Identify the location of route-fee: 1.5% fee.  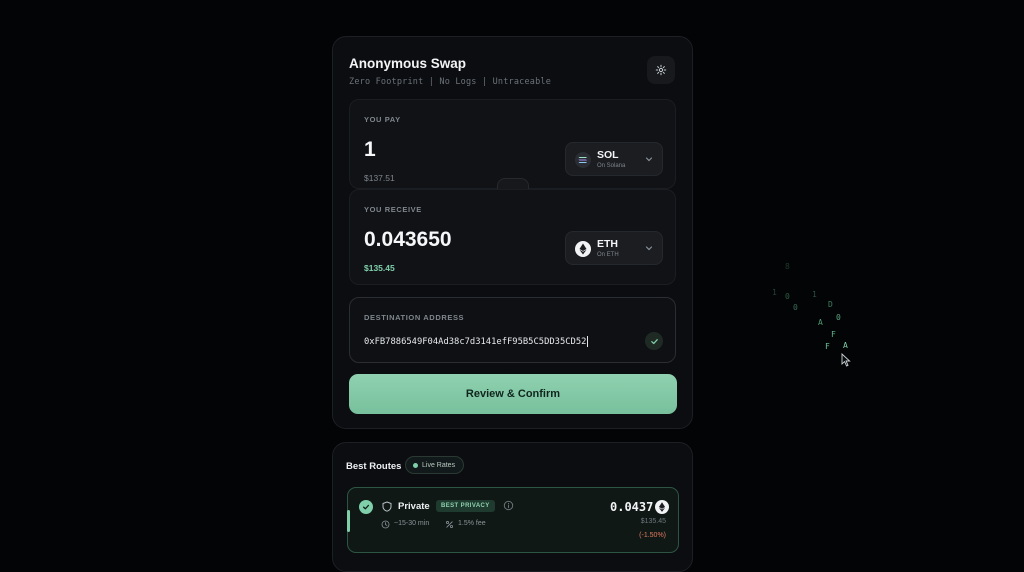
(472, 523).